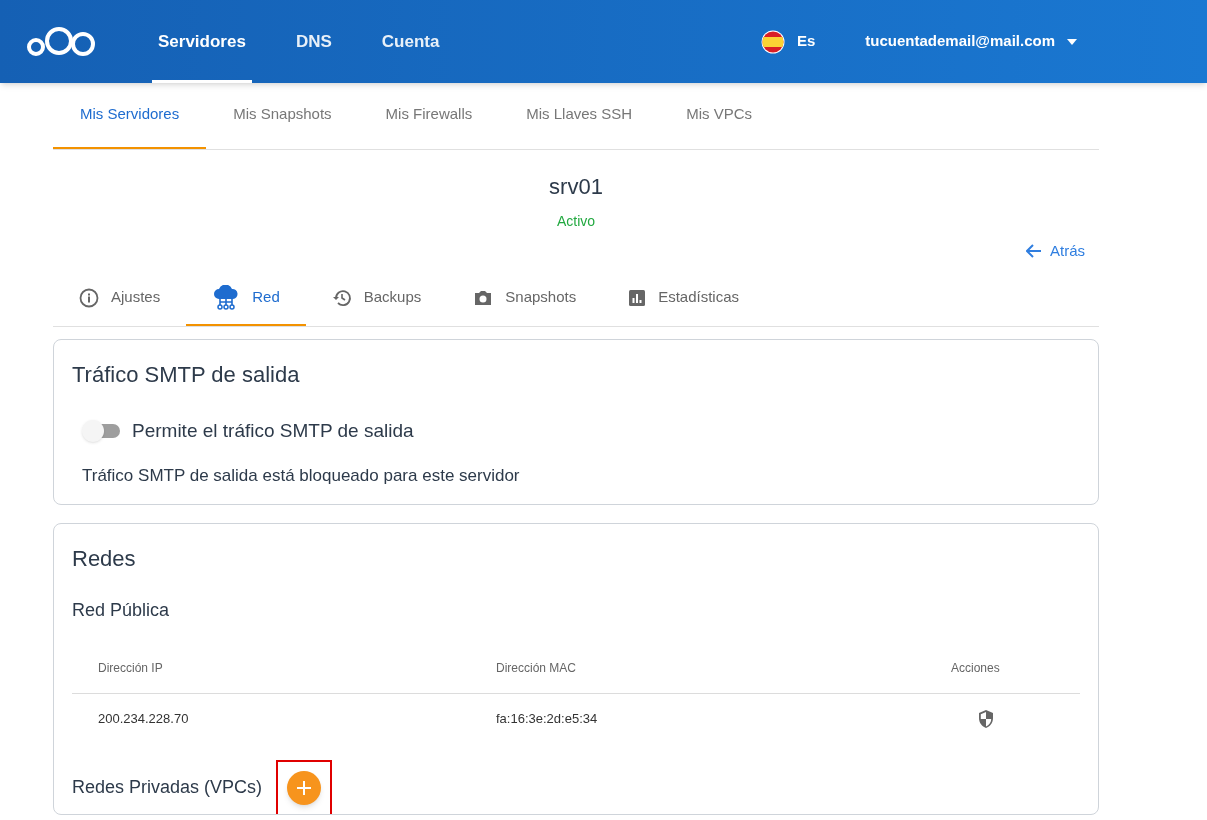 Image resolution: width=1207 pixels, height=820 pixels. I want to click on arrow-left-icon, so click(1034, 251).